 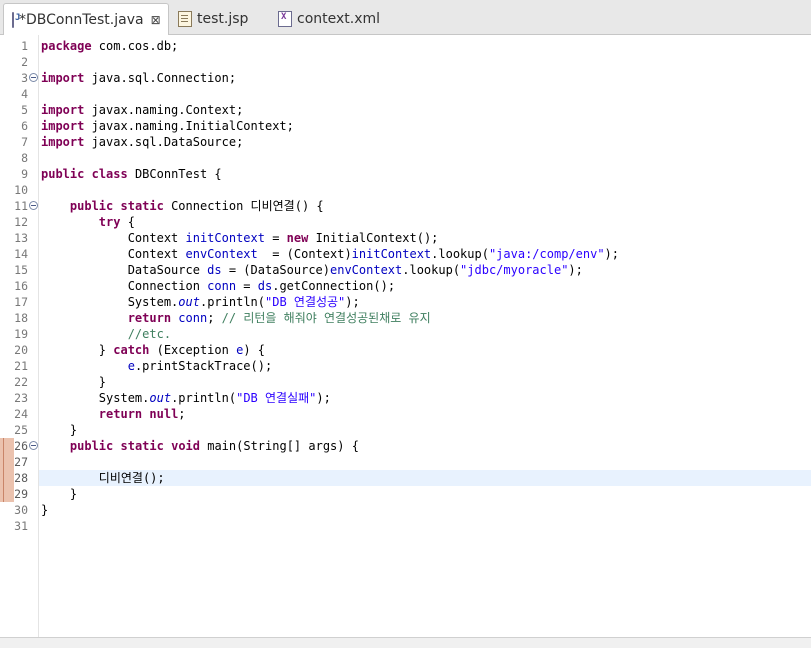 I want to click on line-number: 2, so click(x=24, y=62).